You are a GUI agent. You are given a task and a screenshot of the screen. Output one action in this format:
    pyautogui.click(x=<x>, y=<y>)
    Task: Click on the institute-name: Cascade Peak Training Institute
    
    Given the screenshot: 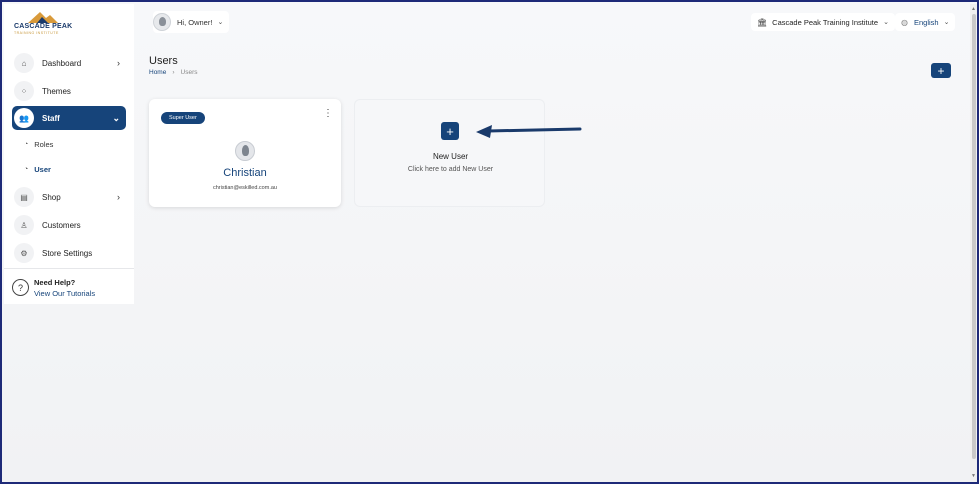 What is the action you would take?
    pyautogui.click(x=825, y=22)
    